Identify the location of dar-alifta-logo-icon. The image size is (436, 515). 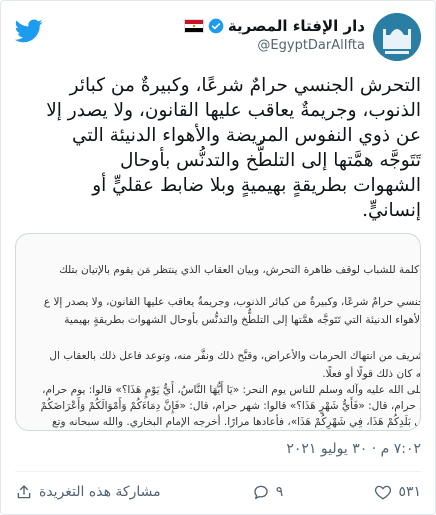
(397, 37).